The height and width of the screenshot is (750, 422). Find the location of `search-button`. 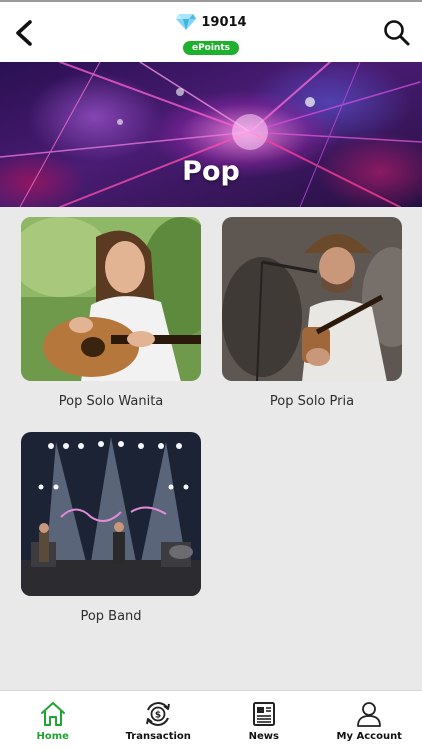

search-button is located at coordinates (397, 33).